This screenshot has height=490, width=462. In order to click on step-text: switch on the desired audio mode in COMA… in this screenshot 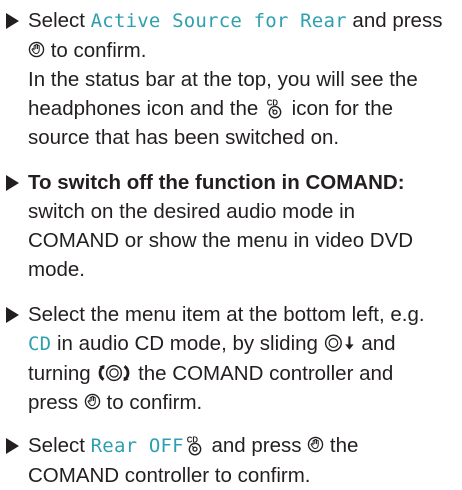, I will do `click(221, 240)`.